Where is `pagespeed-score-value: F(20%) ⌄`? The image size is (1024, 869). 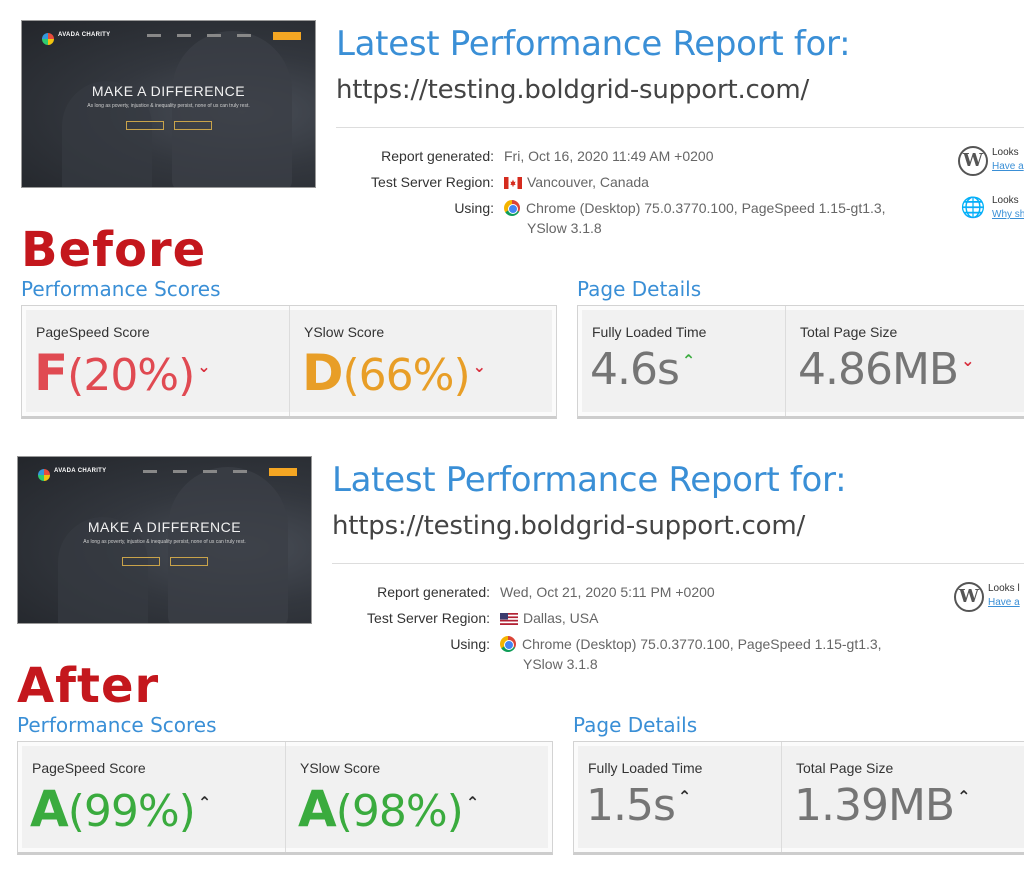 pagespeed-score-value: F(20%) ⌄ is located at coordinates (122, 373).